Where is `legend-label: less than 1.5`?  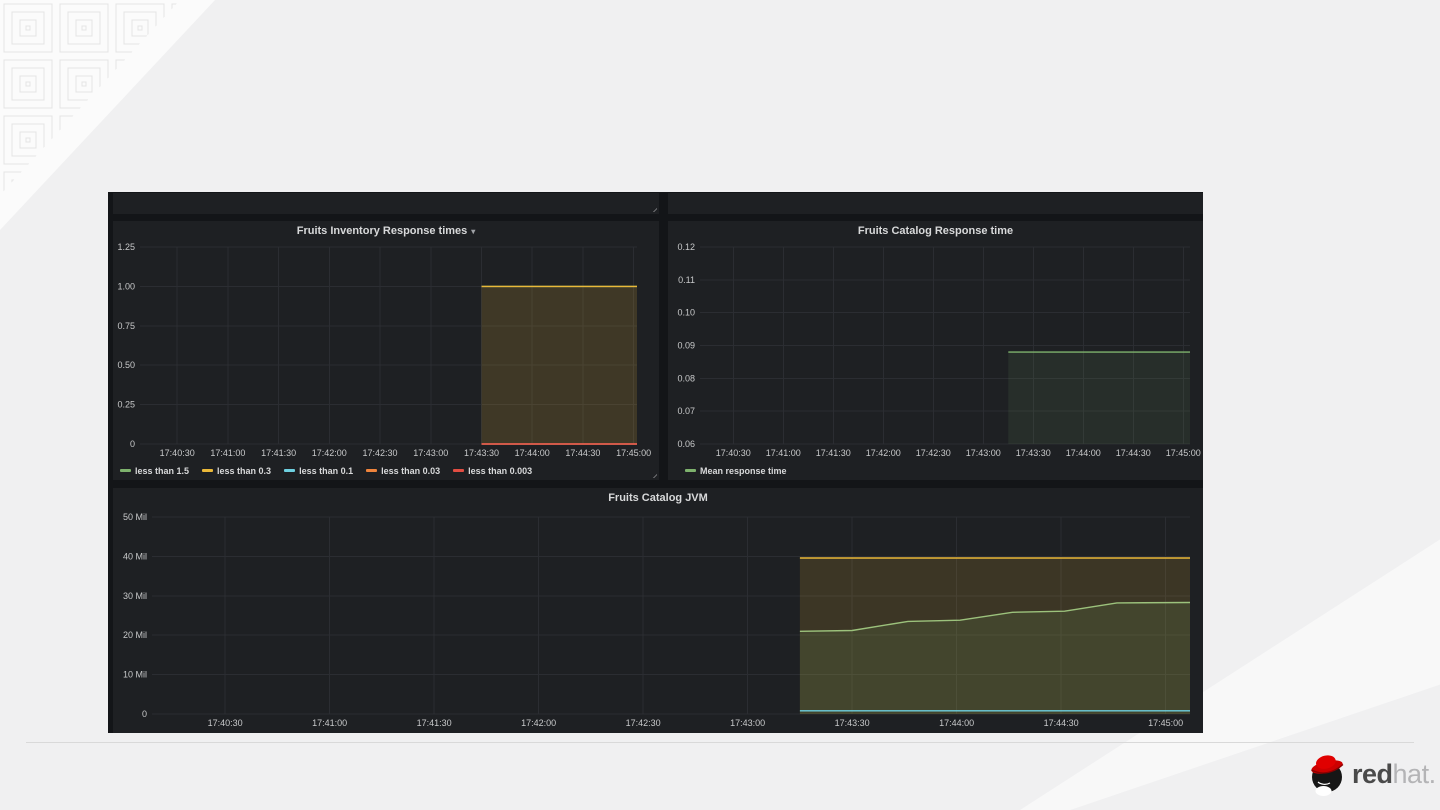
legend-label: less than 1.5 is located at coordinates (162, 470).